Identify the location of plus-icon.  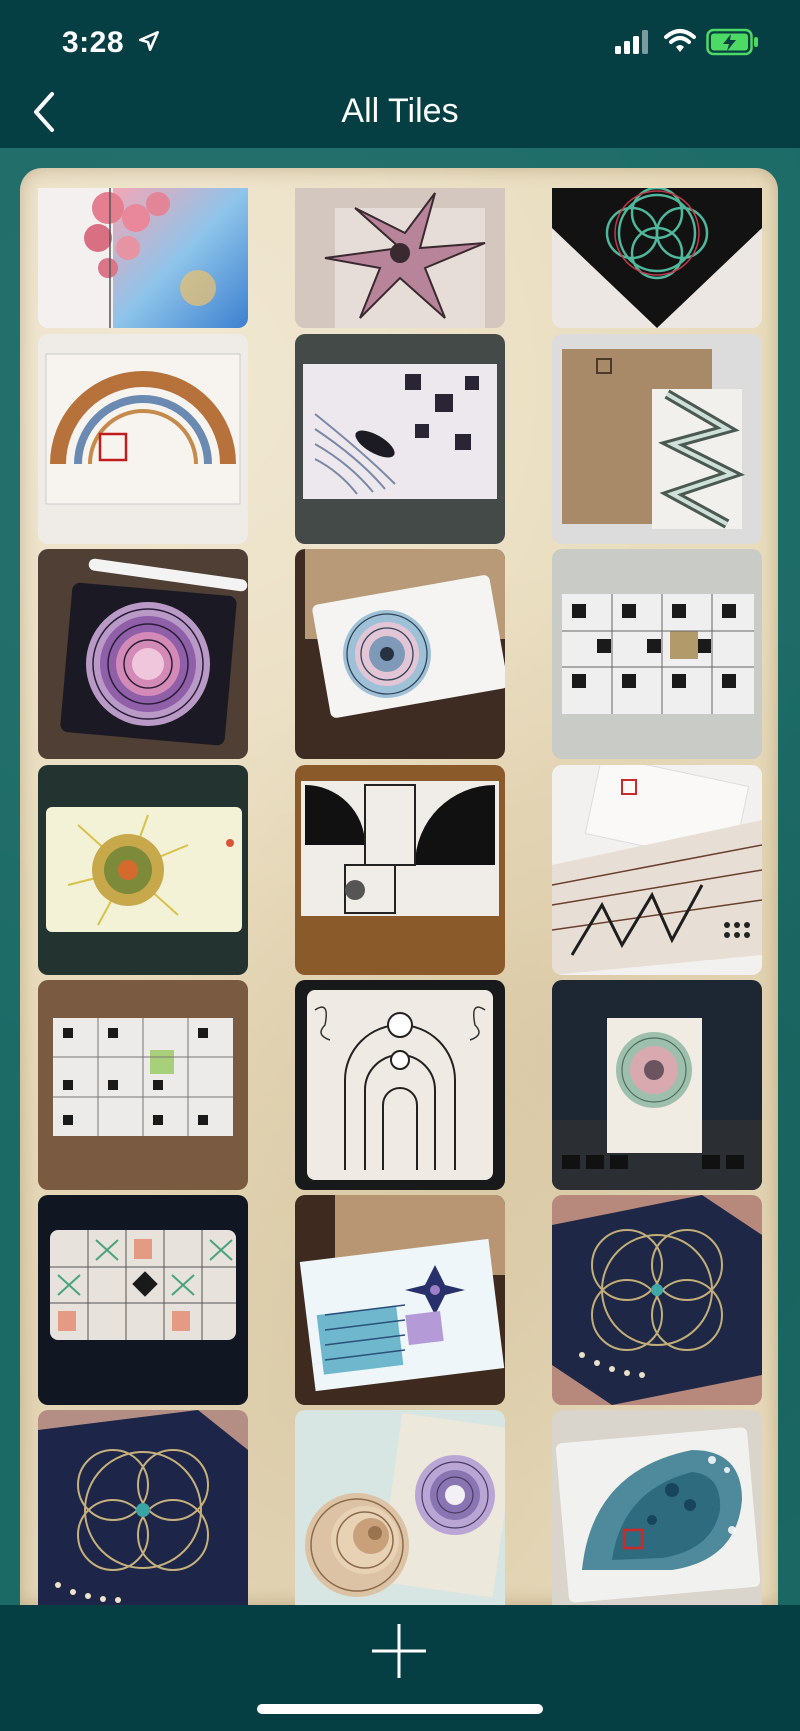
(399, 1651).